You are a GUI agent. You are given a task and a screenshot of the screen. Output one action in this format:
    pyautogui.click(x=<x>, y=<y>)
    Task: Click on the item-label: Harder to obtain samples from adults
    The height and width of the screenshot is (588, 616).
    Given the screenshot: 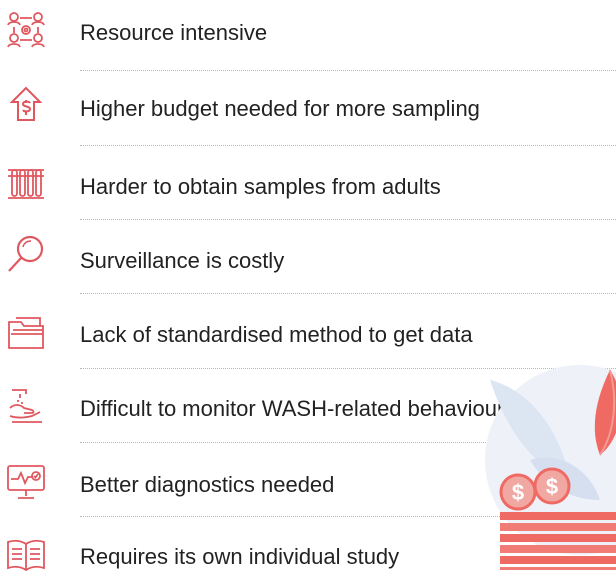 What is the action you would take?
    pyautogui.click(x=260, y=186)
    